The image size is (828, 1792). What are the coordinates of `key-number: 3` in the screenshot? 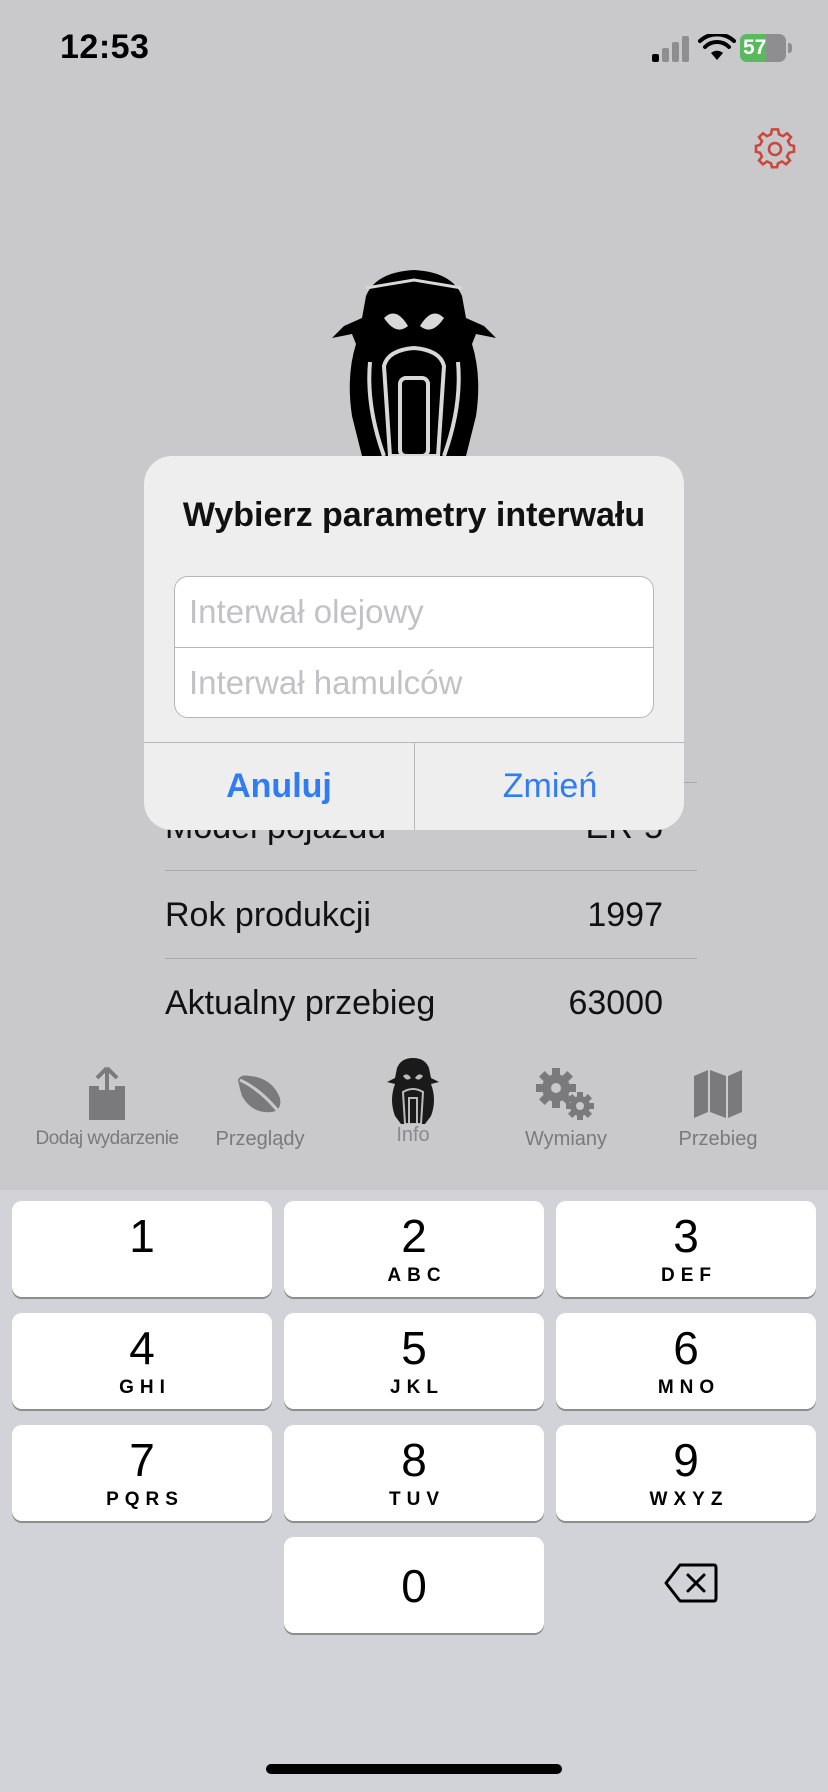 It's located at (686, 1236).